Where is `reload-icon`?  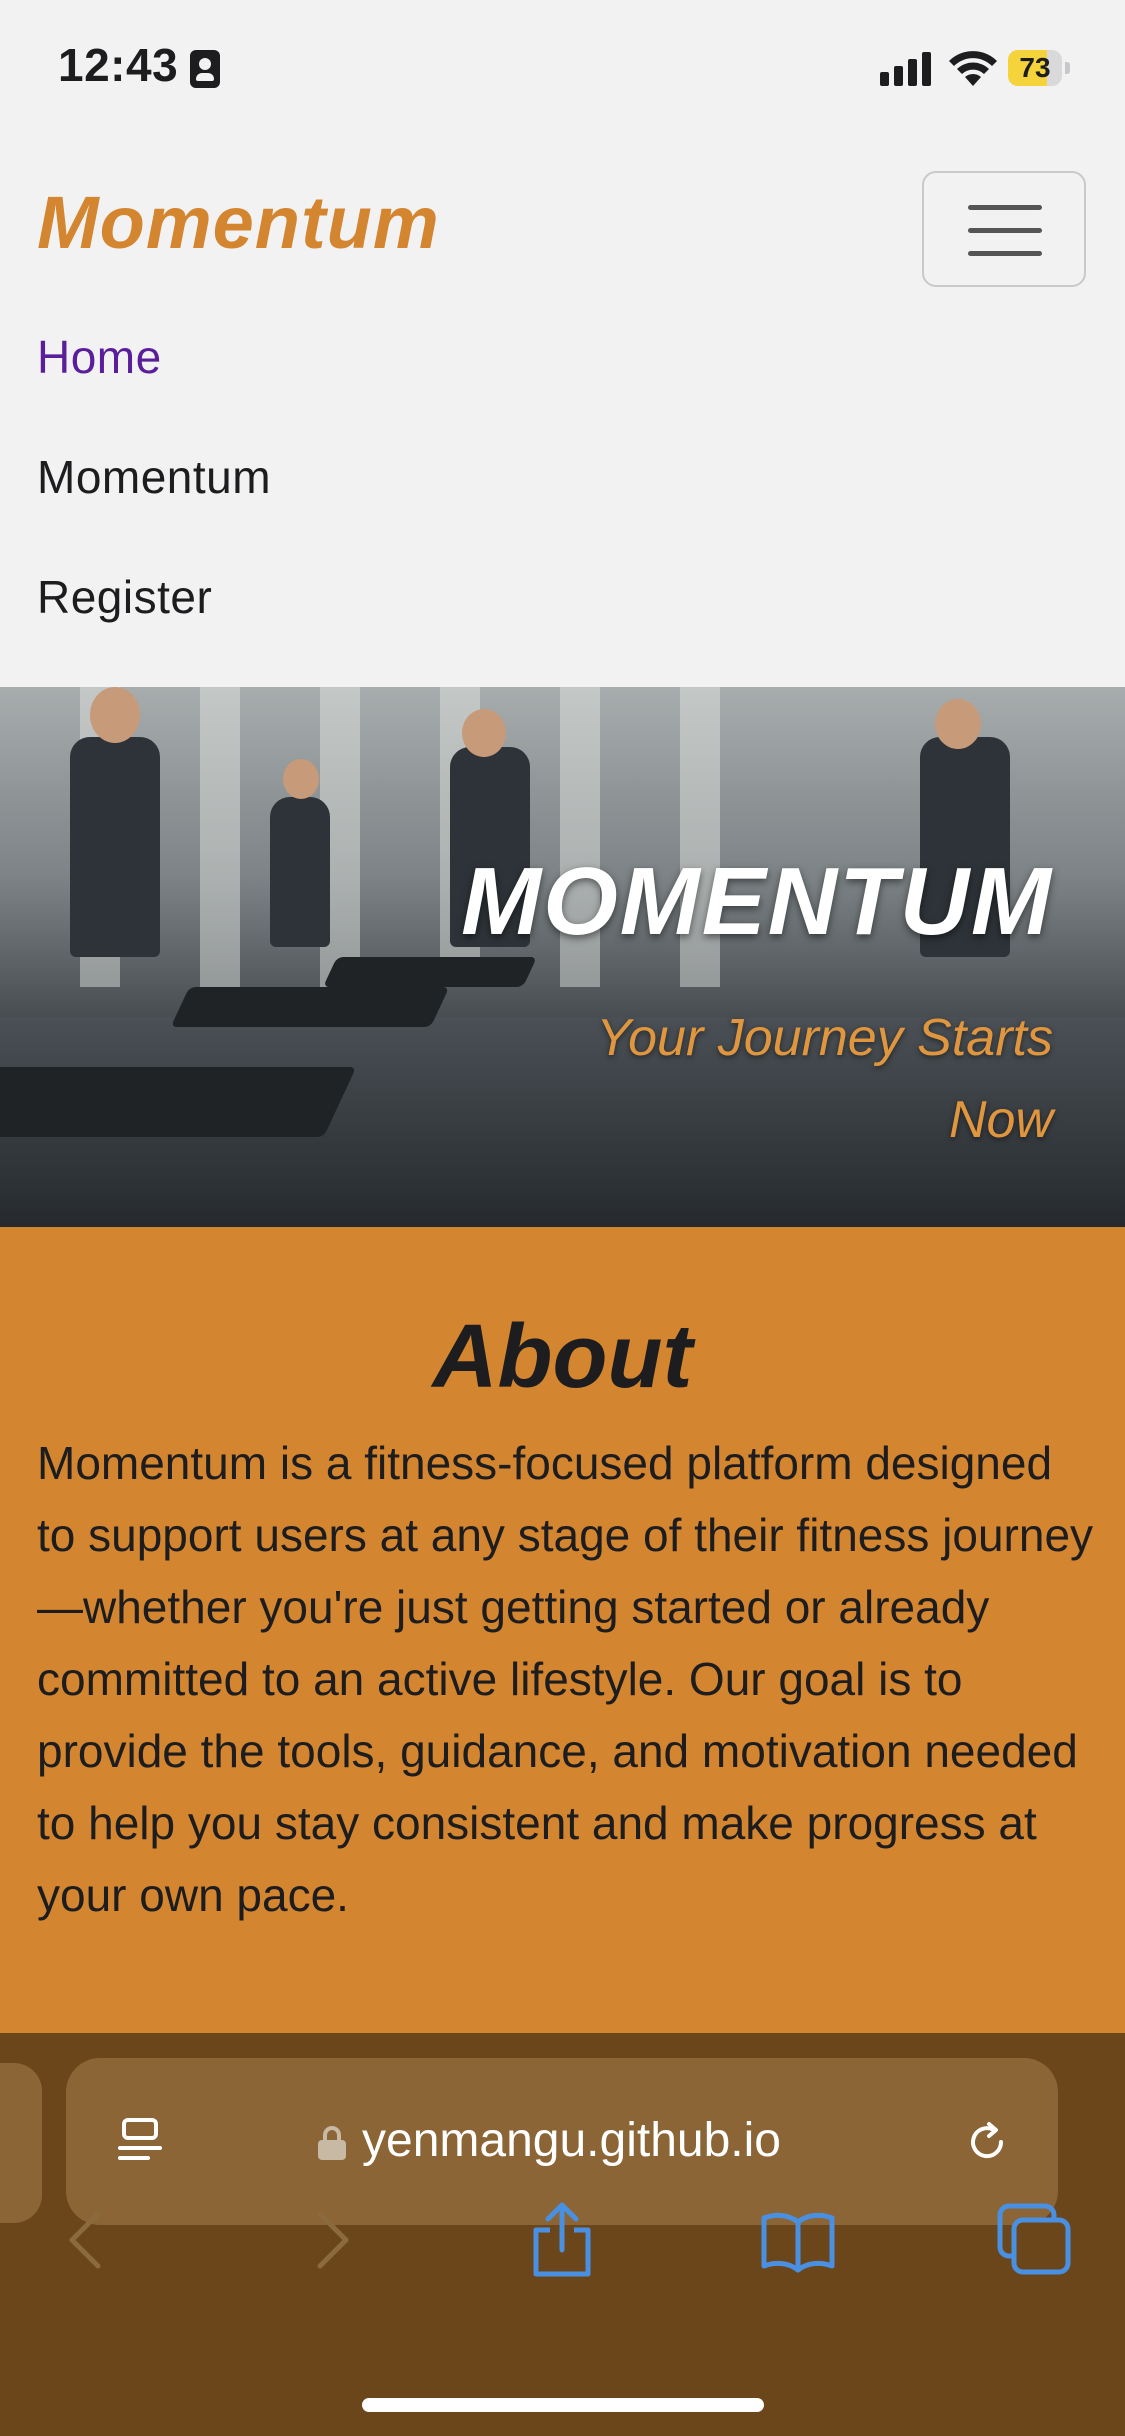
reload-icon is located at coordinates (987, 2142).